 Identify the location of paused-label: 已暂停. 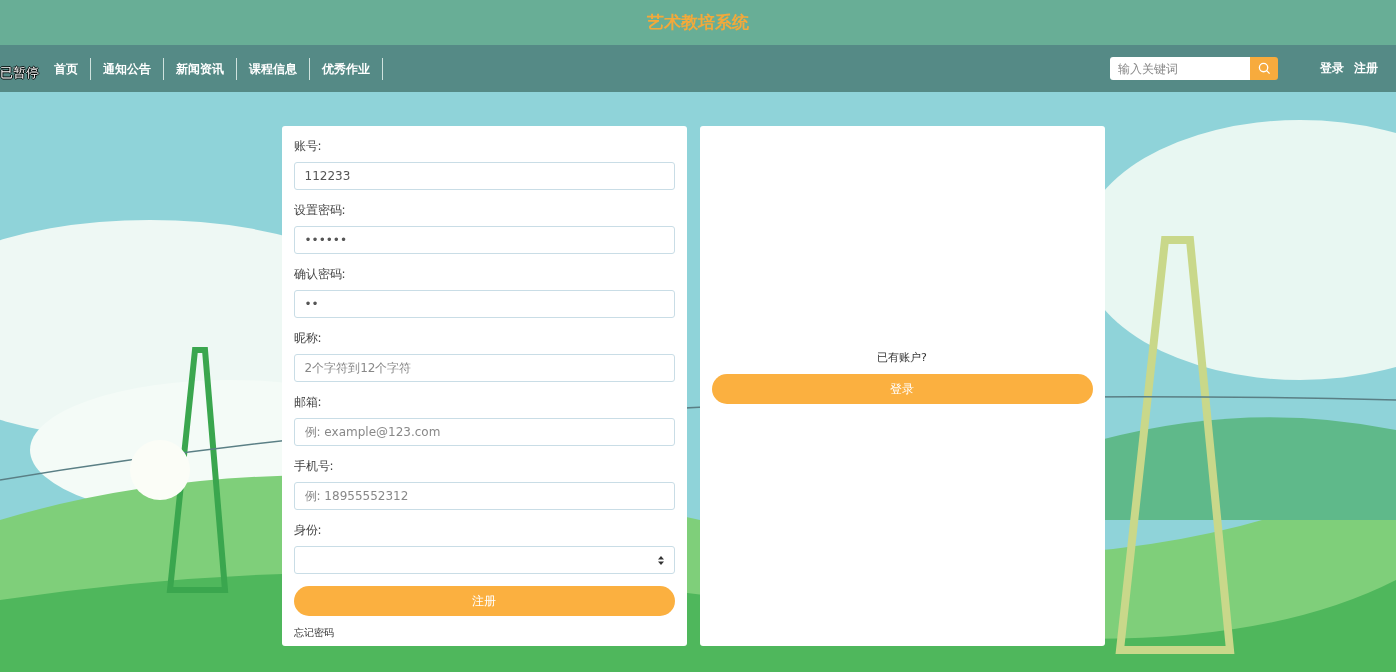
(19, 73).